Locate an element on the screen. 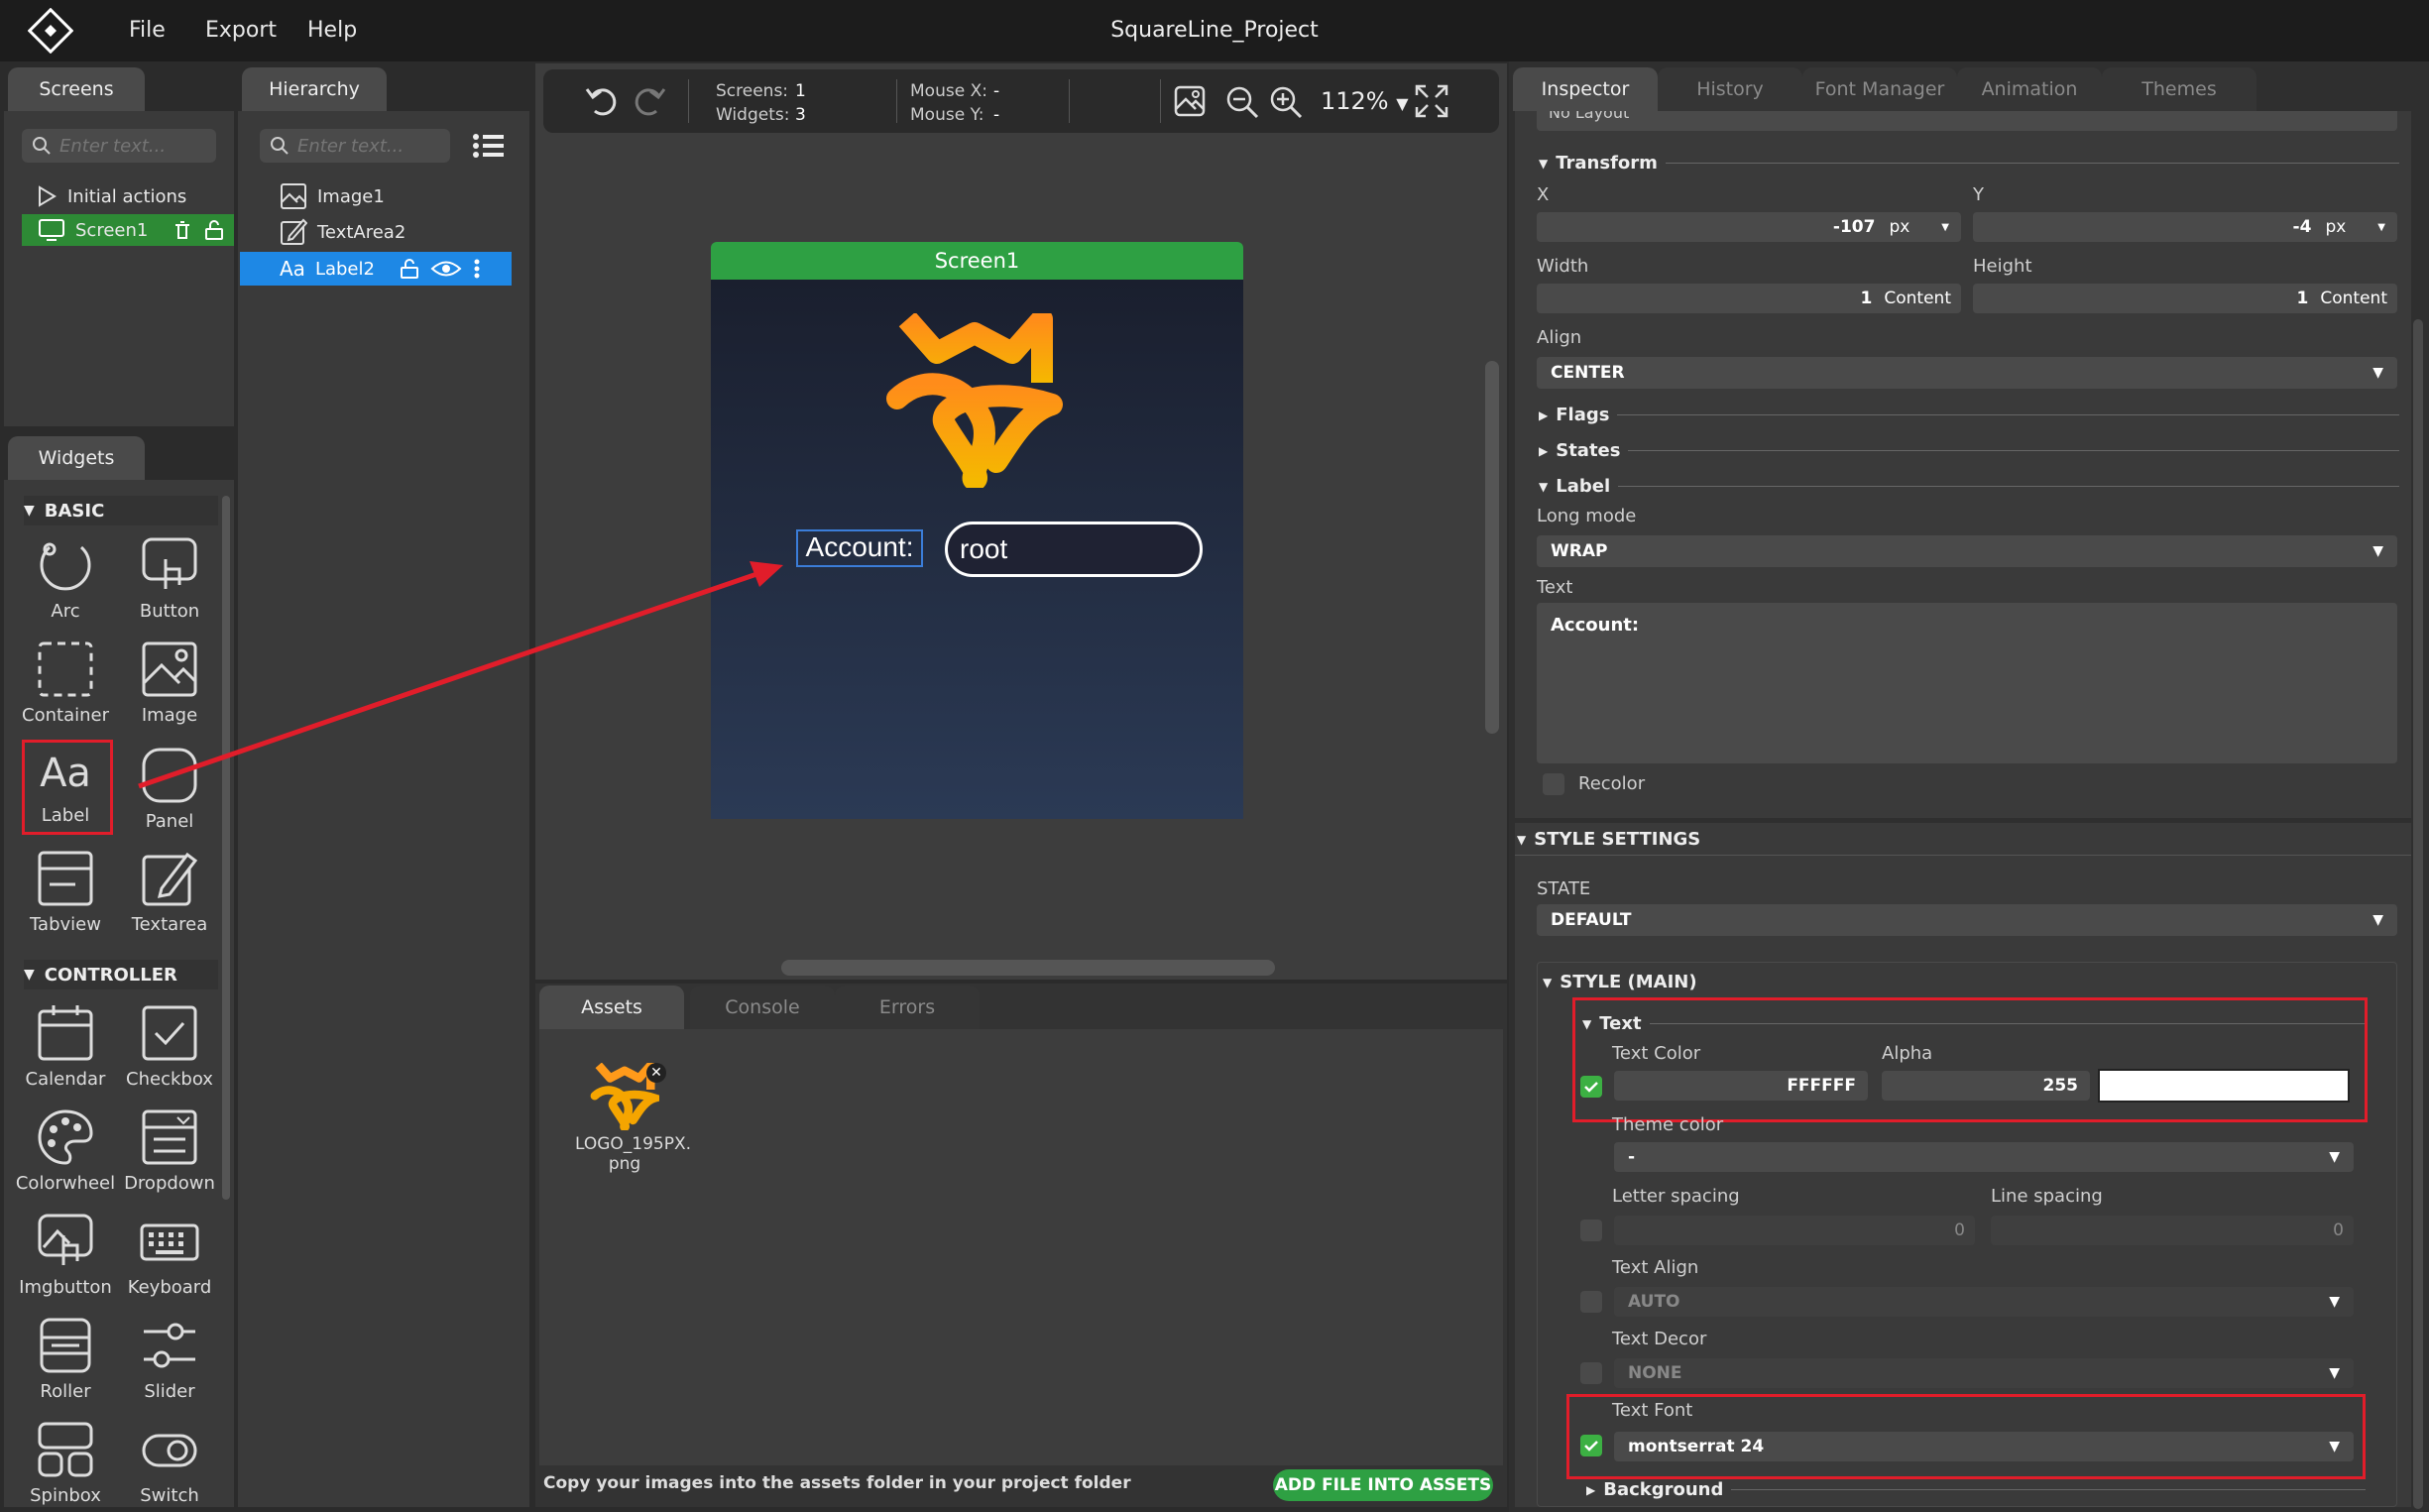  height-field: 1 Content is located at coordinates (2185, 298).